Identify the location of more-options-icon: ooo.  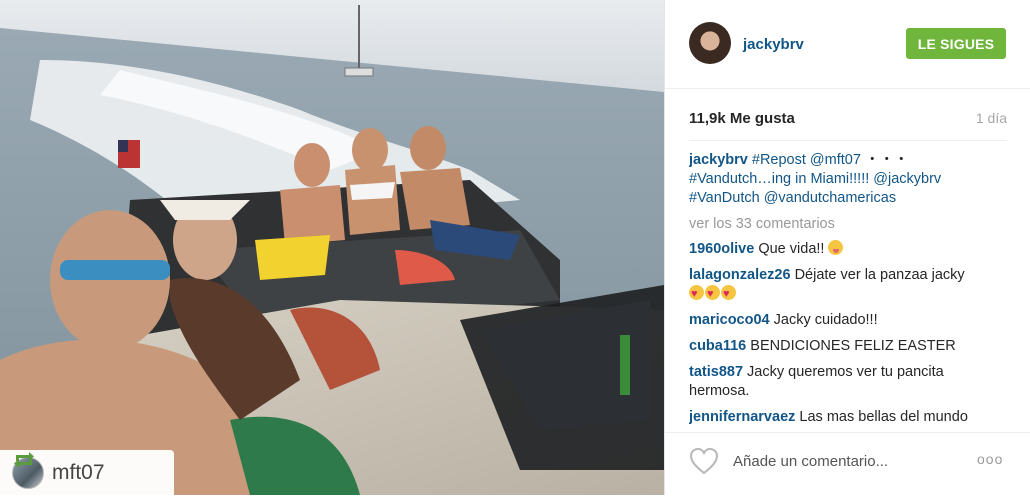
(993, 459).